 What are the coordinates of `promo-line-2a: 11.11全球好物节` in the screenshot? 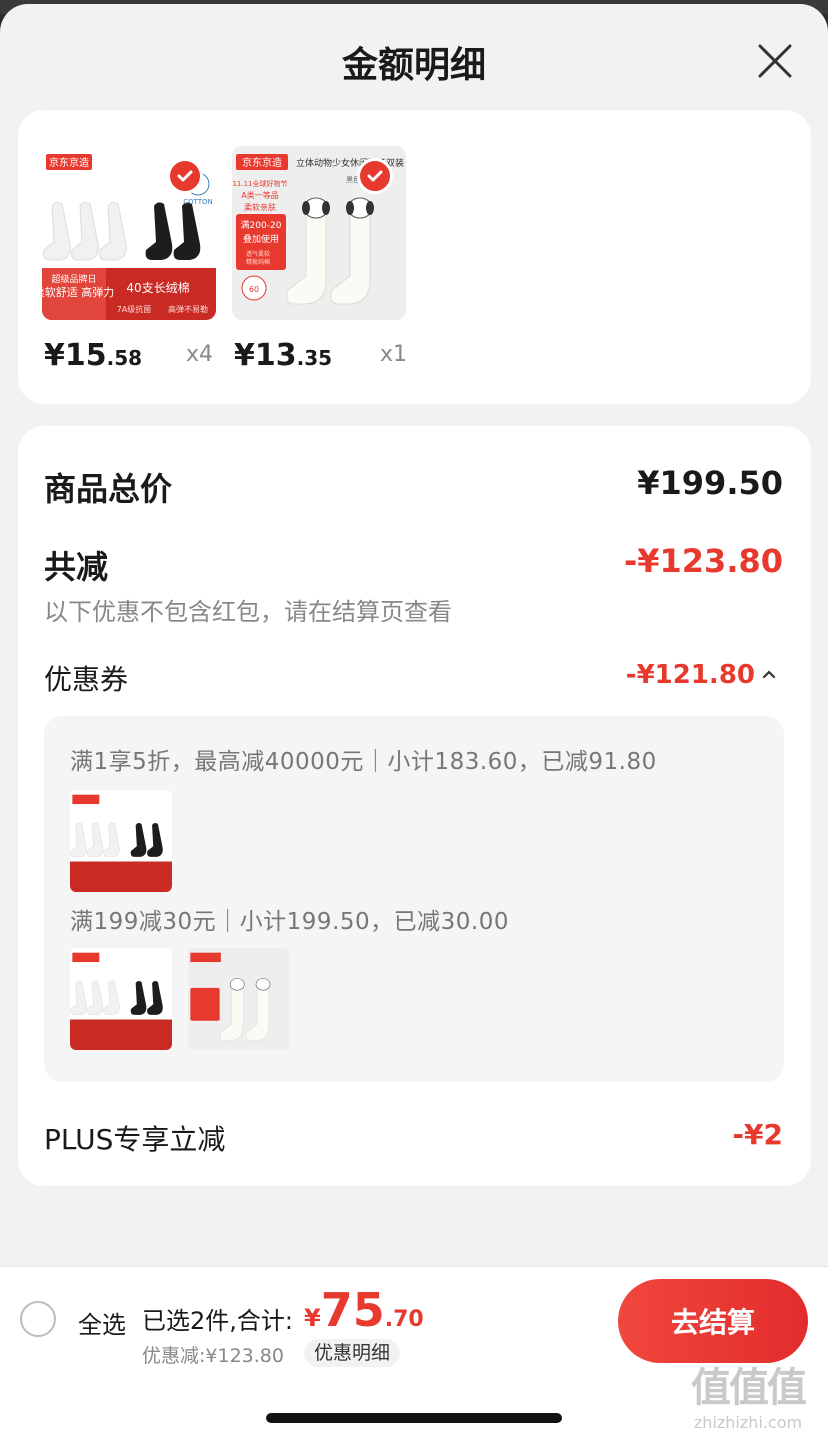 It's located at (259, 183).